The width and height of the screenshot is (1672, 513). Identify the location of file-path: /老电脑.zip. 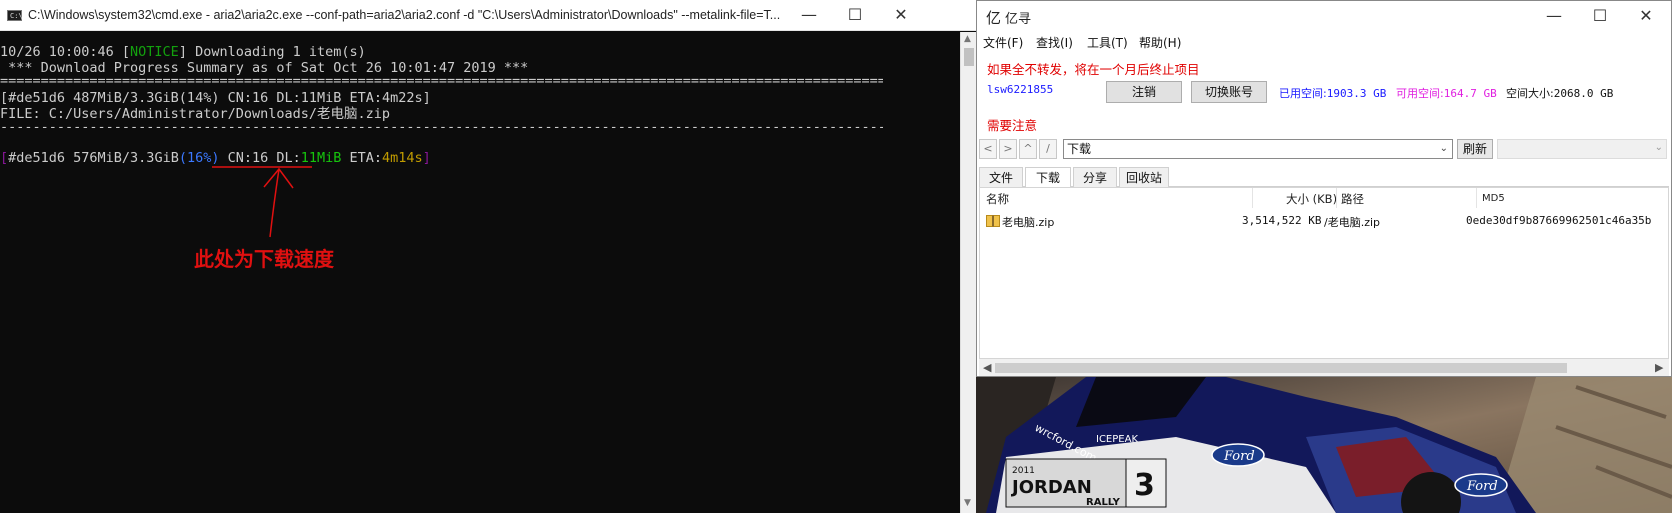
(1352, 222).